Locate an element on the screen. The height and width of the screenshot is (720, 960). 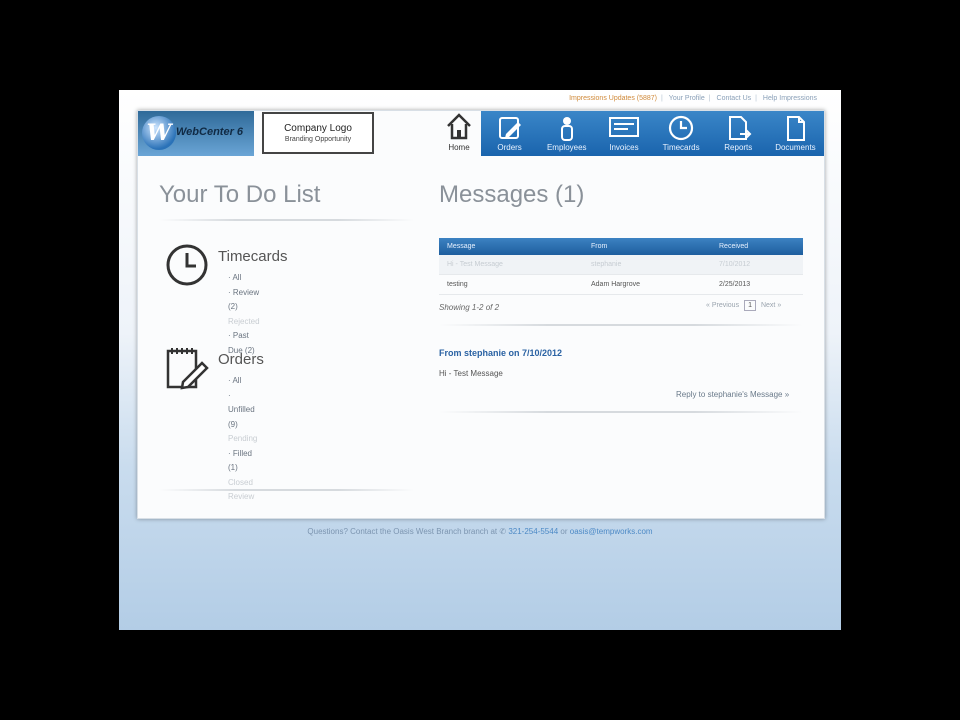
nav-reports: Reports is located at coordinates (738, 133).